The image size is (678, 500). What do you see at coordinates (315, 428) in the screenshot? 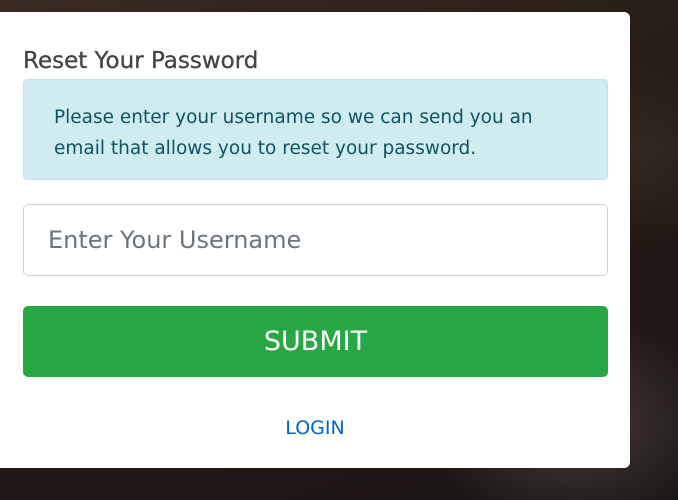
I see `login-link: LOGIN` at bounding box center [315, 428].